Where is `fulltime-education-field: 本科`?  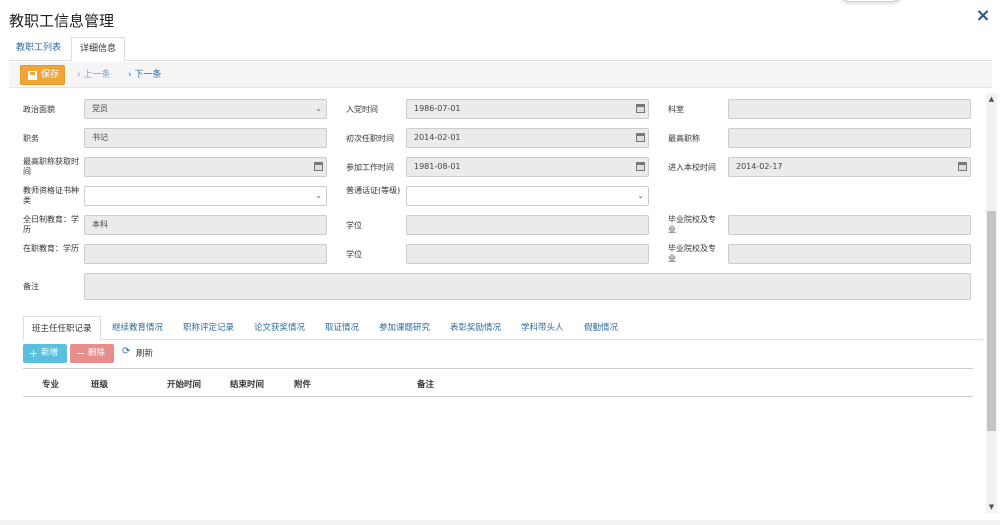 fulltime-education-field: 本科 is located at coordinates (205, 225).